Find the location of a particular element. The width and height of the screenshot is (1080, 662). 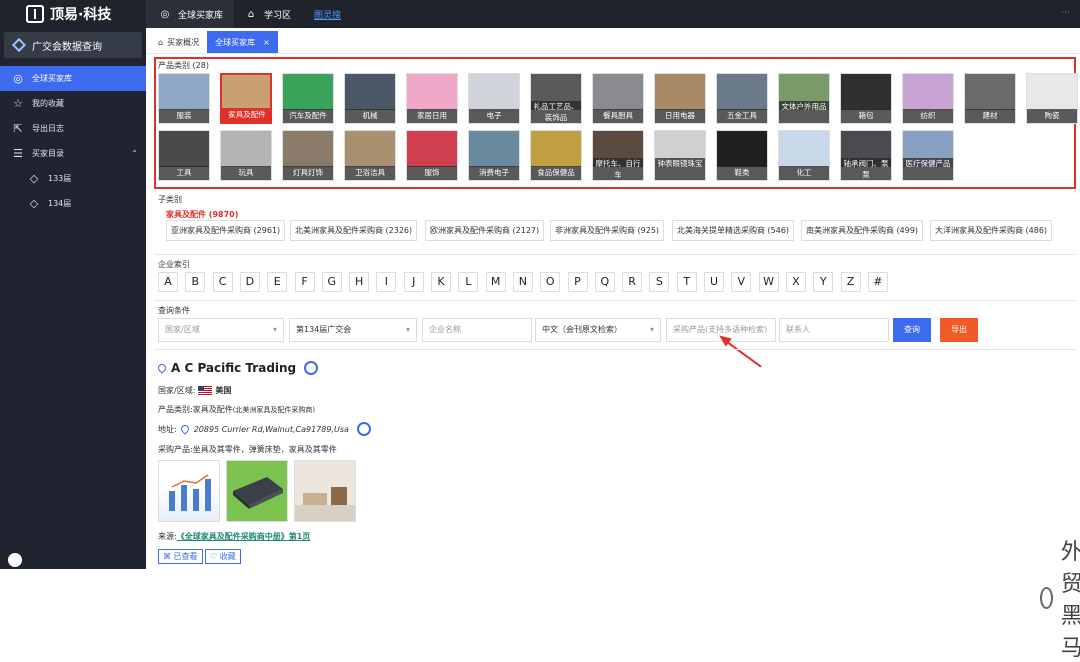

index-letter-p: P is located at coordinates (577, 282).